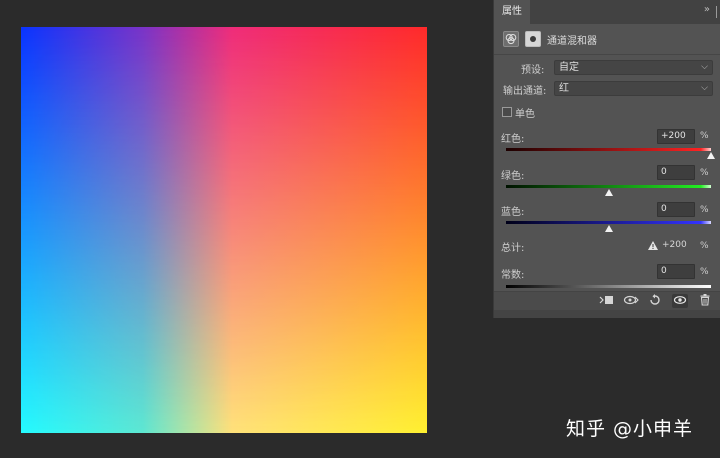  I want to click on green-value-input: 0, so click(676, 172).